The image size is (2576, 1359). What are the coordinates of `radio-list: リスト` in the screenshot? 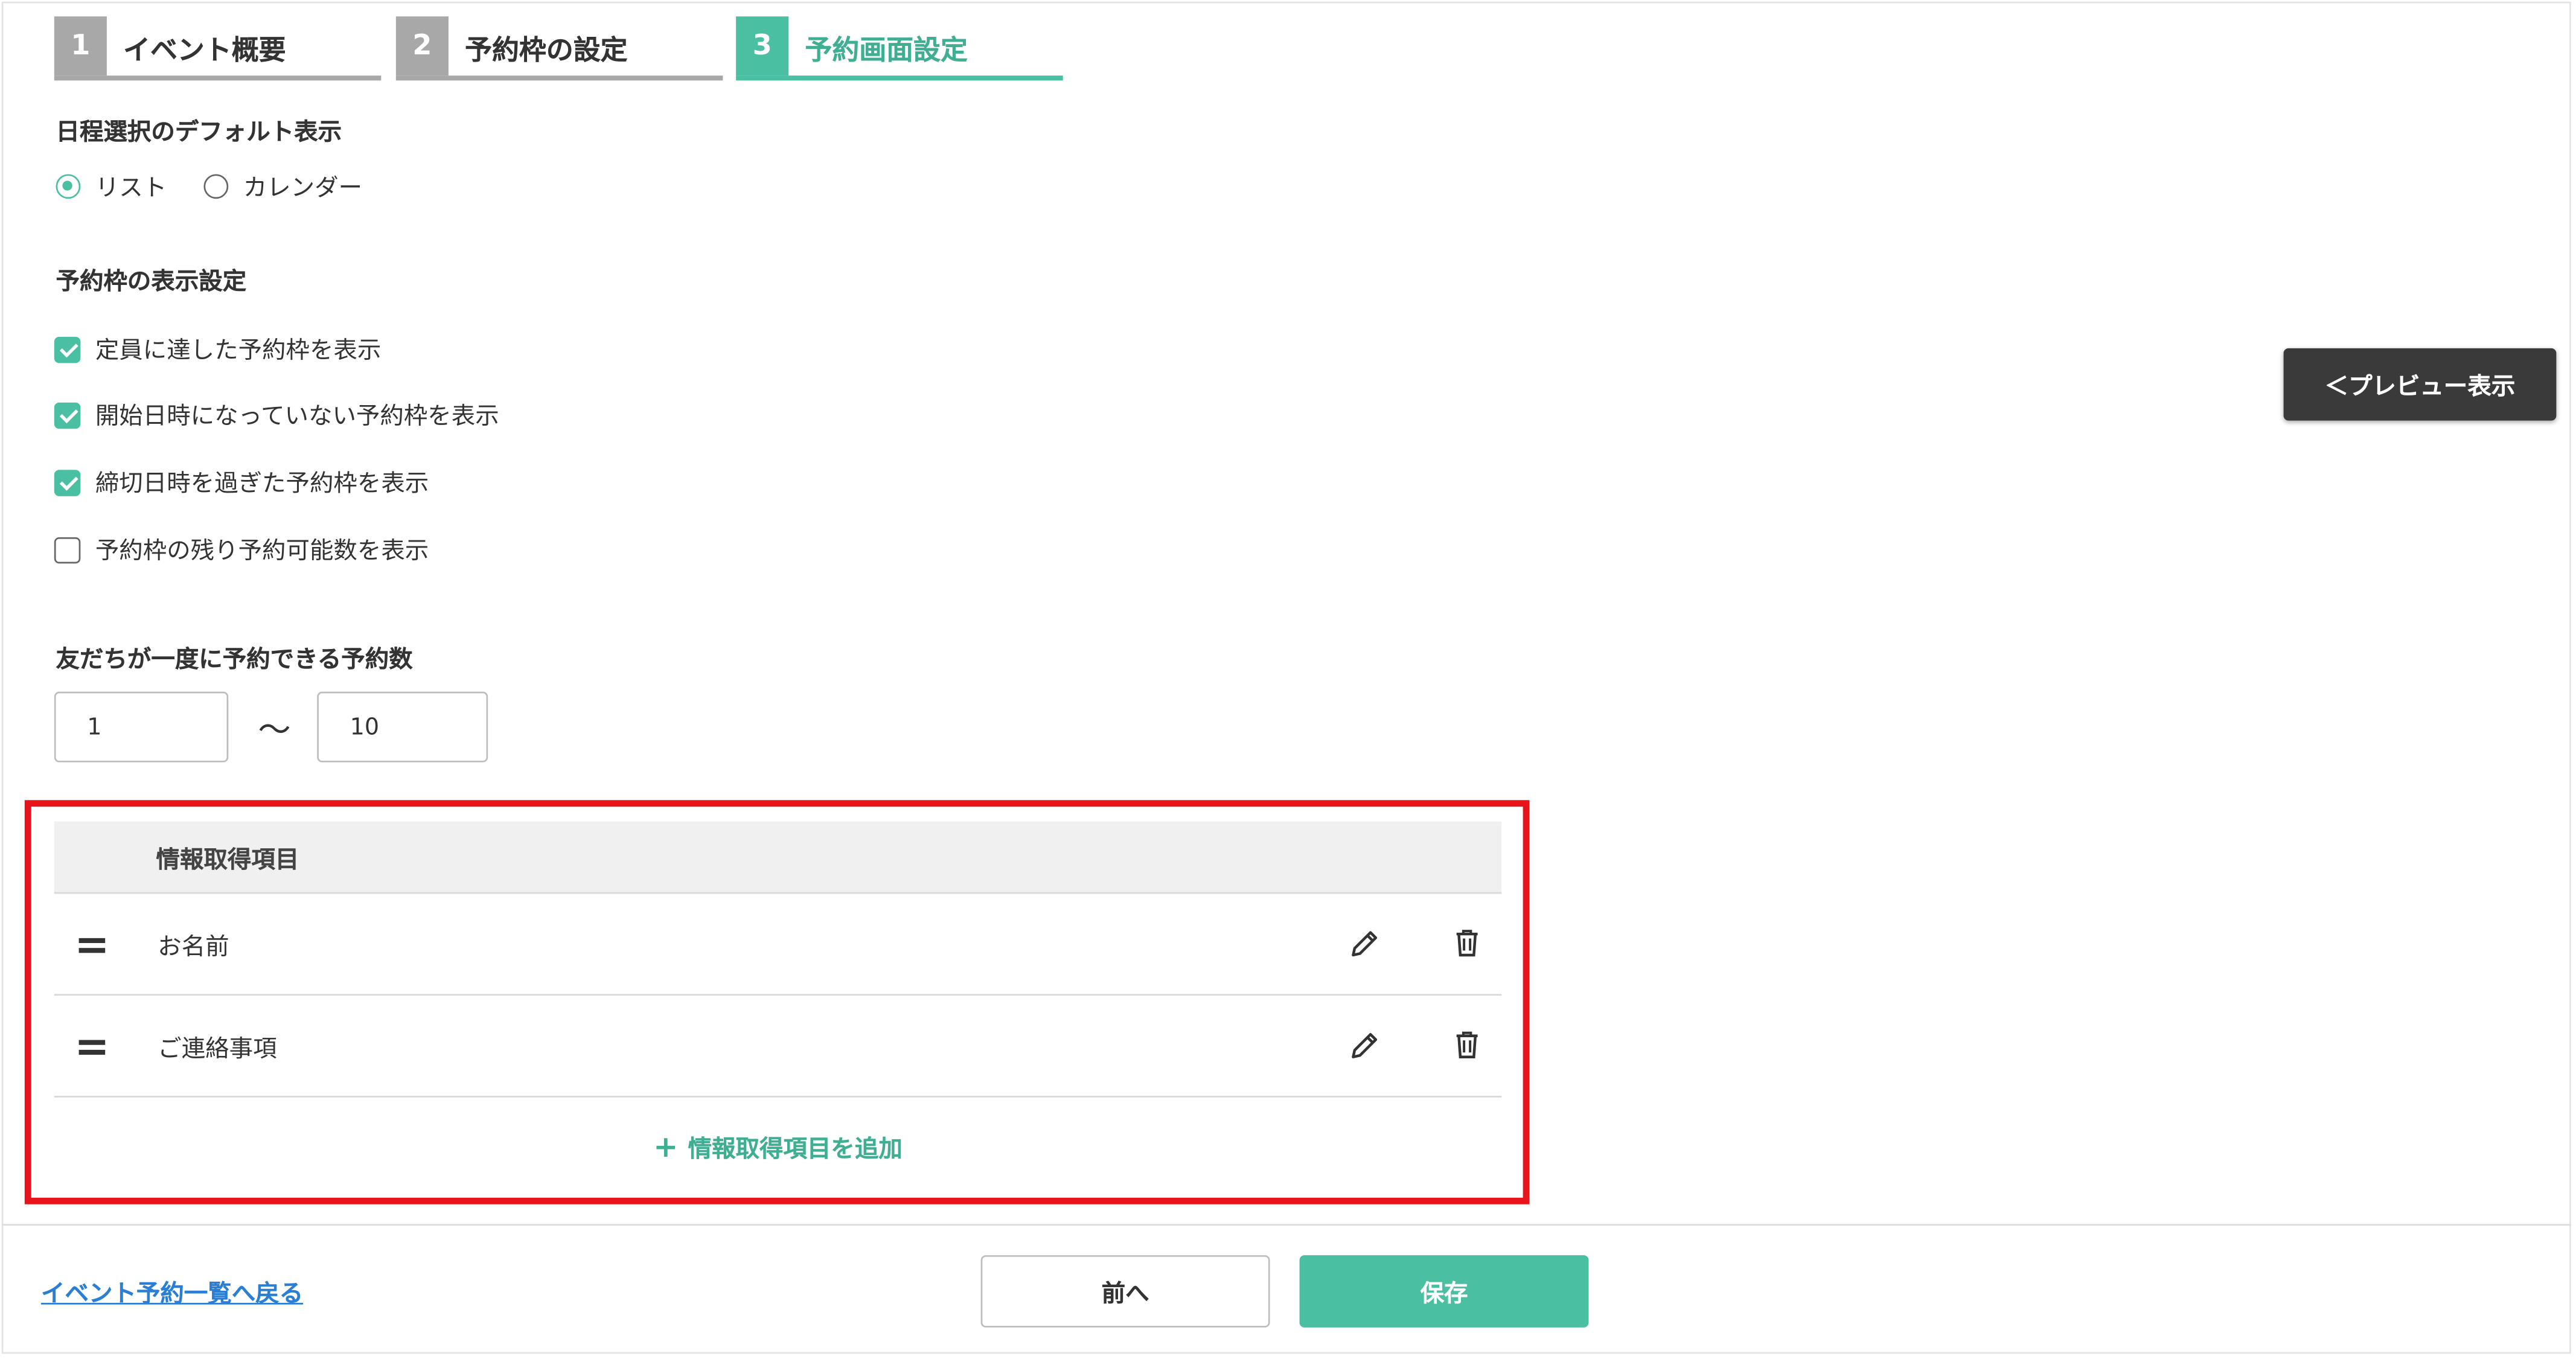 It's located at (112, 186).